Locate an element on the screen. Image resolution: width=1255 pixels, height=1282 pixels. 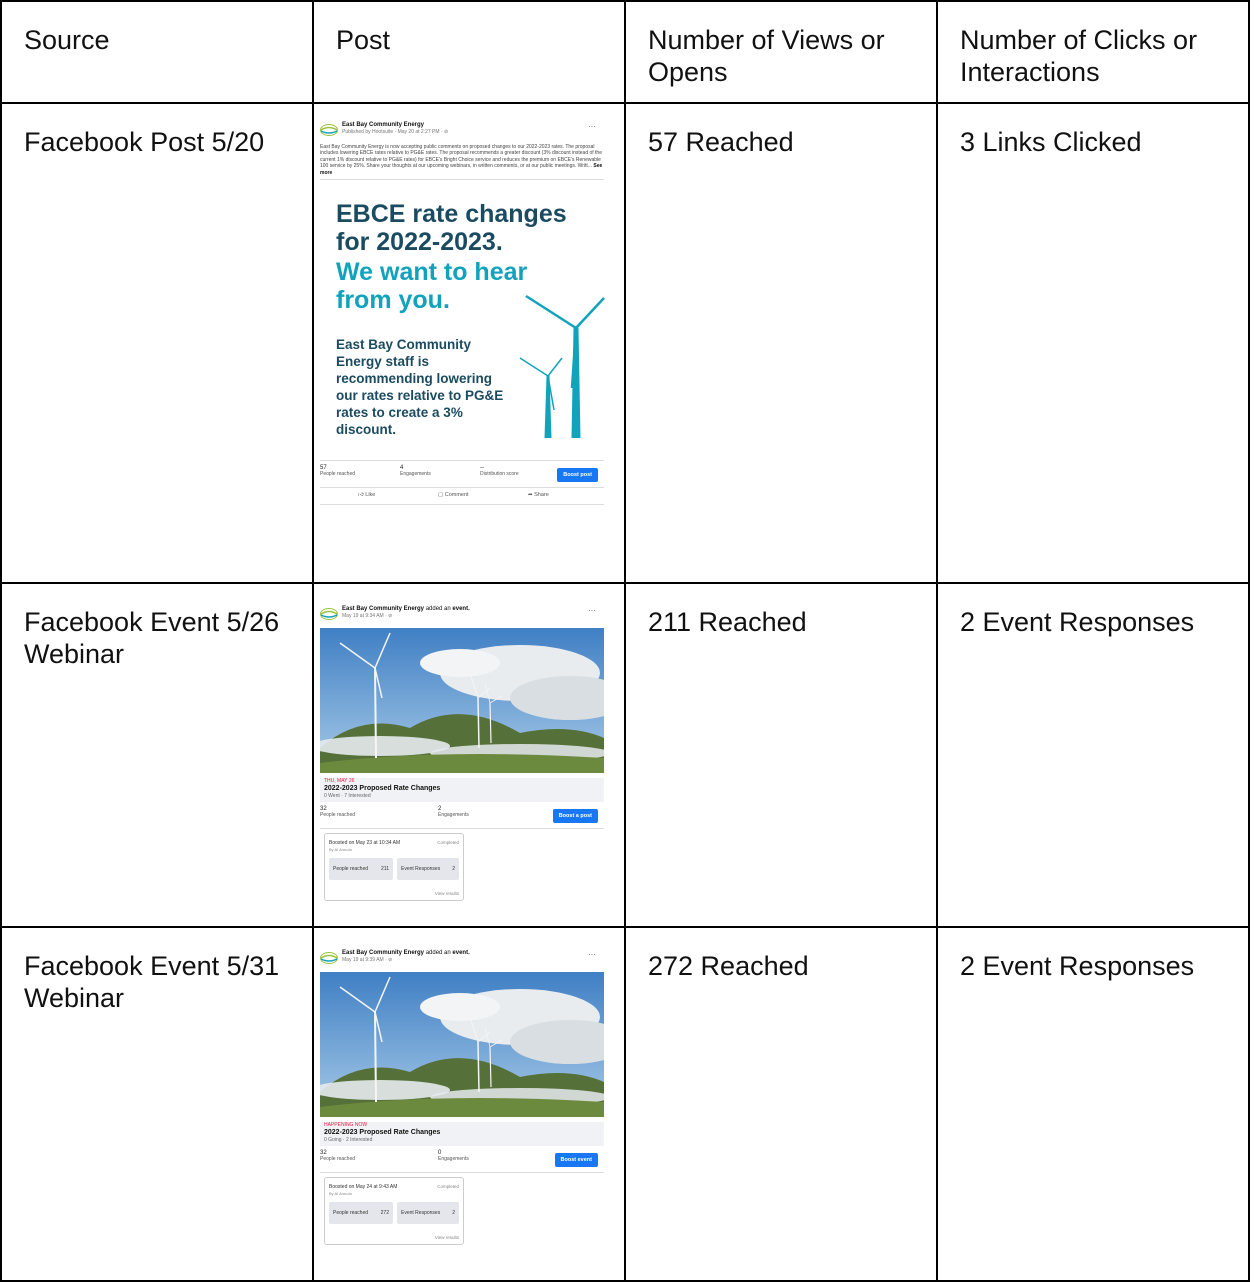
post-meta: May 19 at 9:39 AM · ⊘ is located at coordinates (367, 960).